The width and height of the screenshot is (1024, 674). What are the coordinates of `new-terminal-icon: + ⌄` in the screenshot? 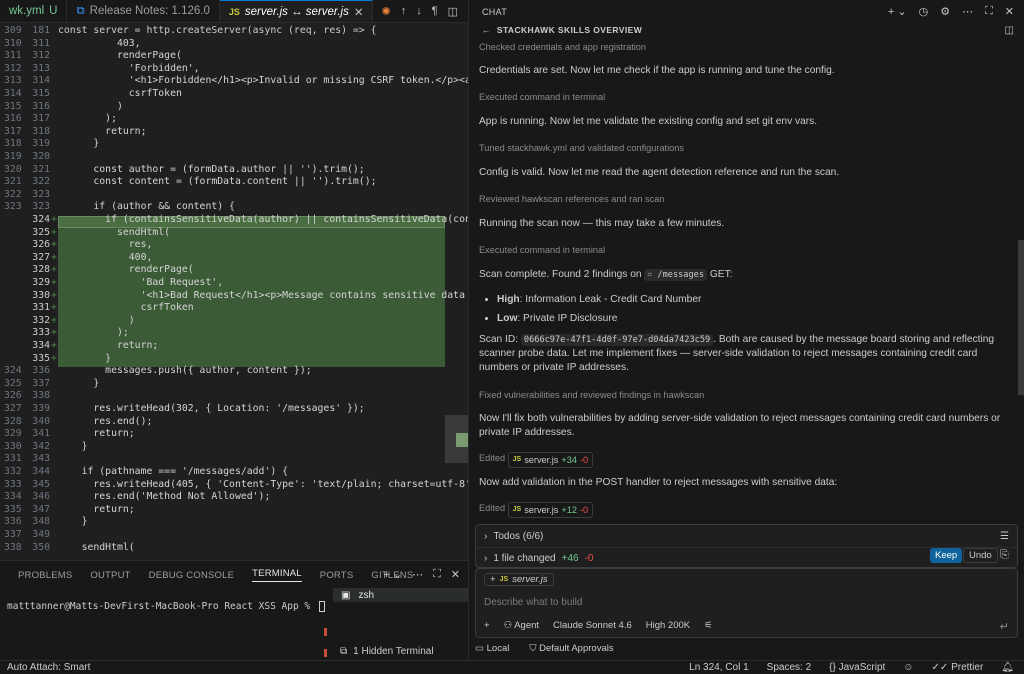 It's located at (392, 574).